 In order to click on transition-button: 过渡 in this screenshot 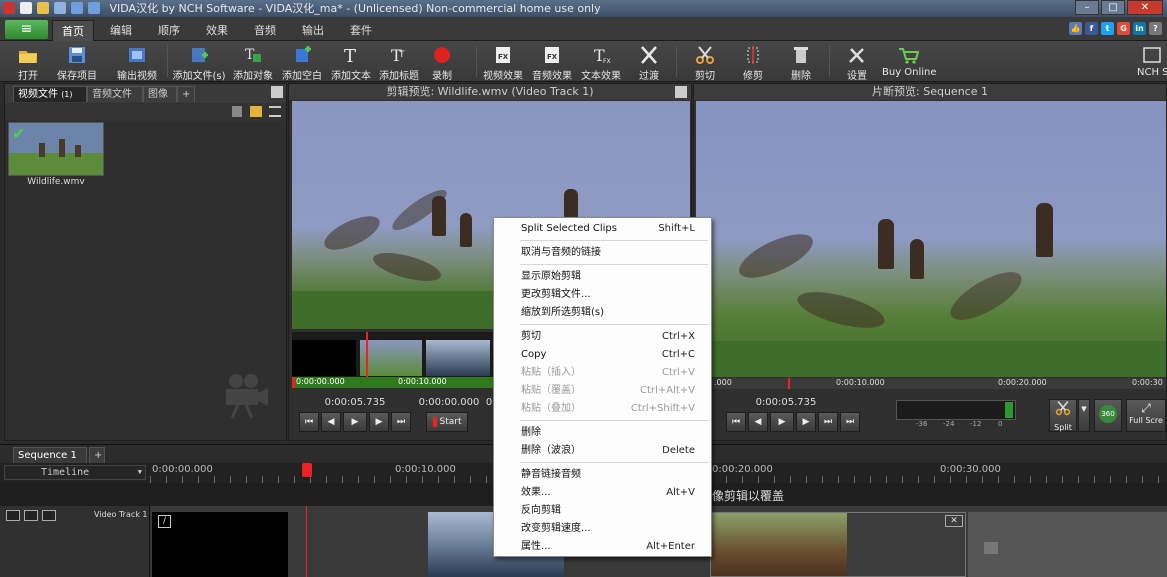, I will do `click(649, 62)`.